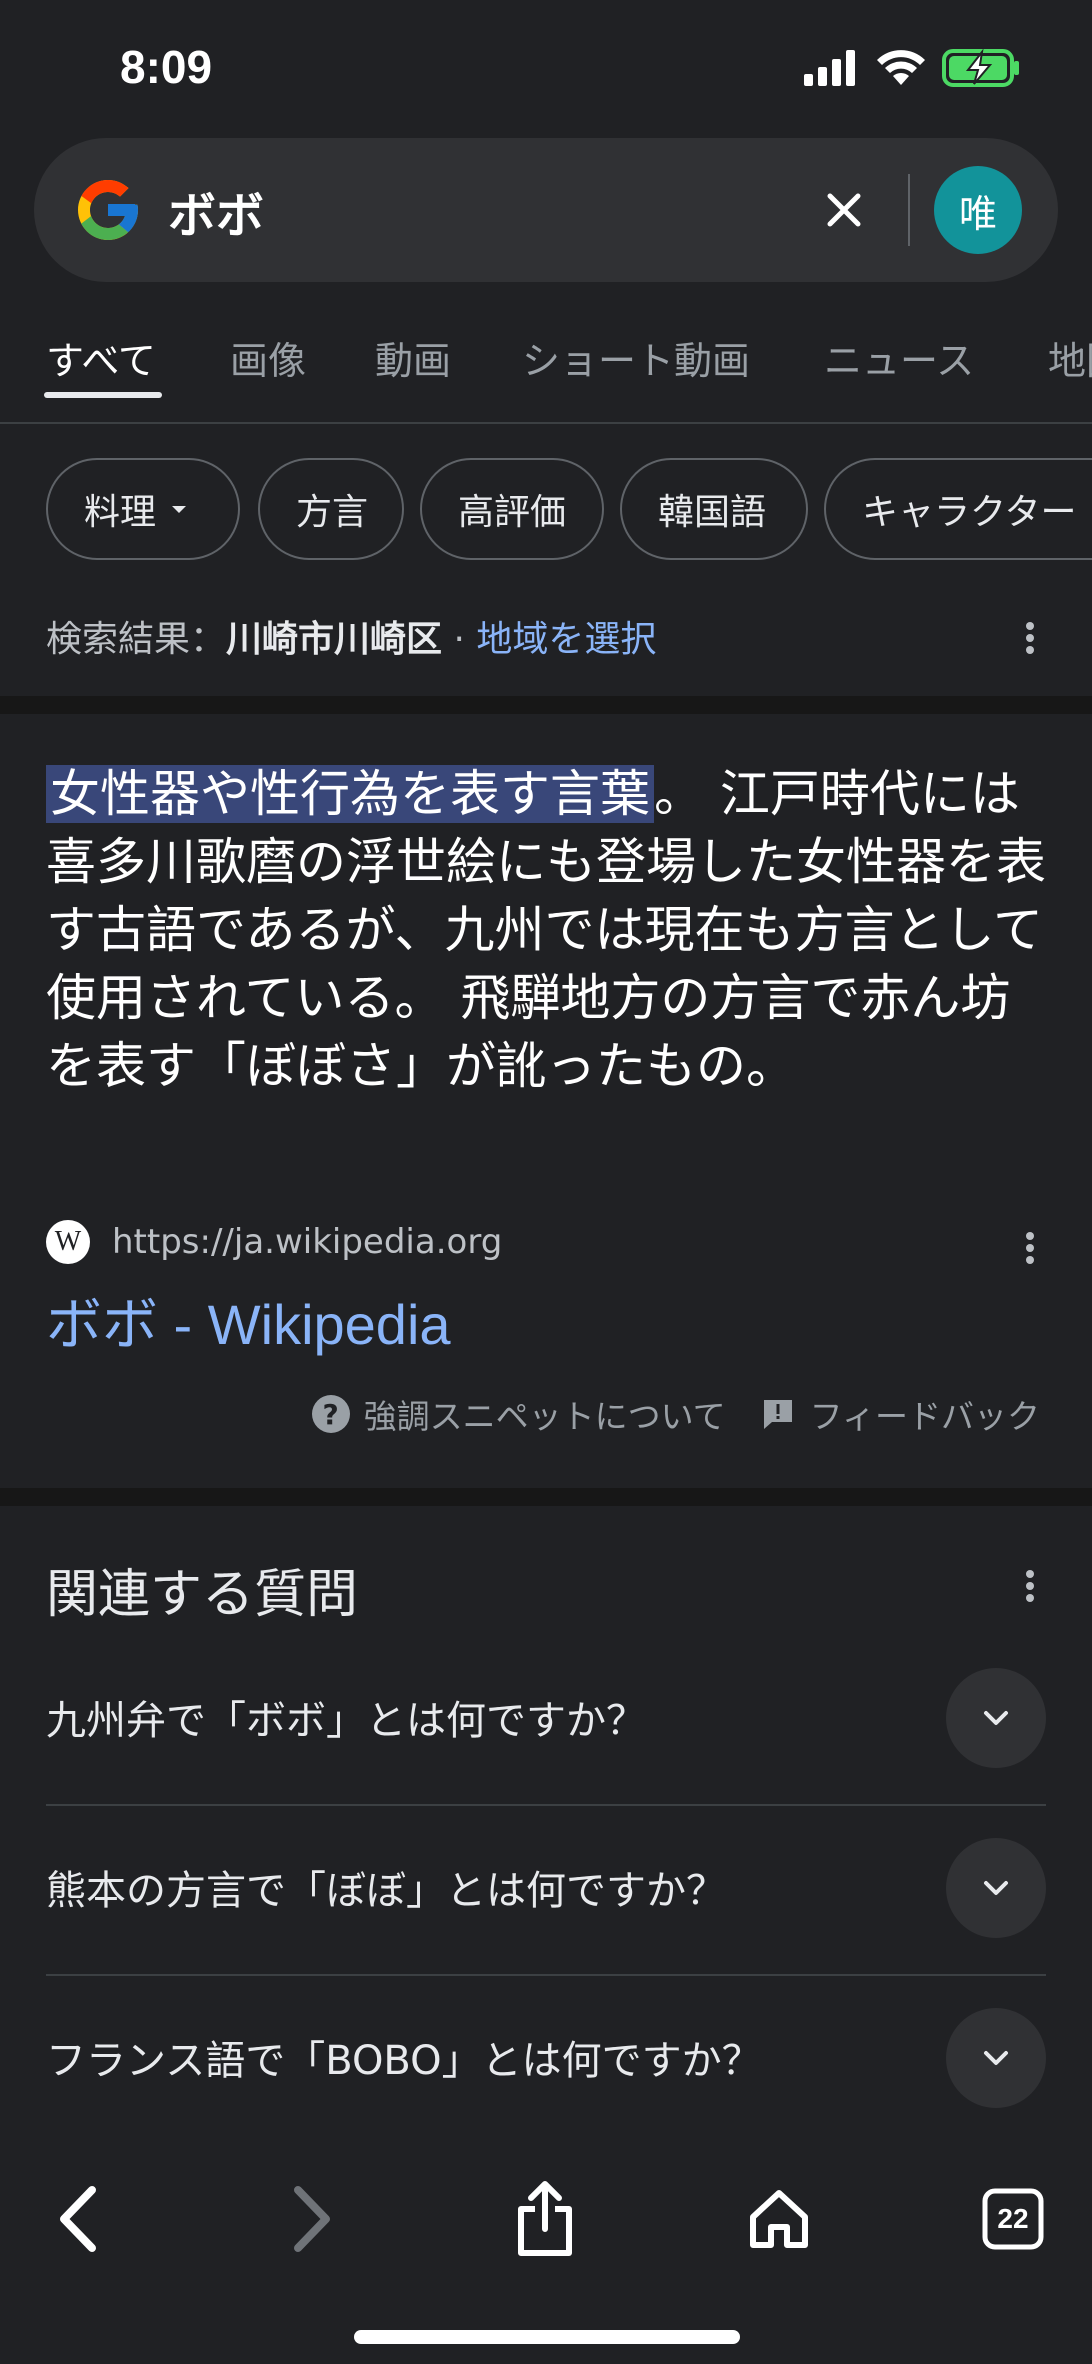 This screenshot has height=2364, width=1092. What do you see at coordinates (346, 1721) in the screenshot?
I see `related-question-text: 九州弁で「ボボ」とは何ですか？` at bounding box center [346, 1721].